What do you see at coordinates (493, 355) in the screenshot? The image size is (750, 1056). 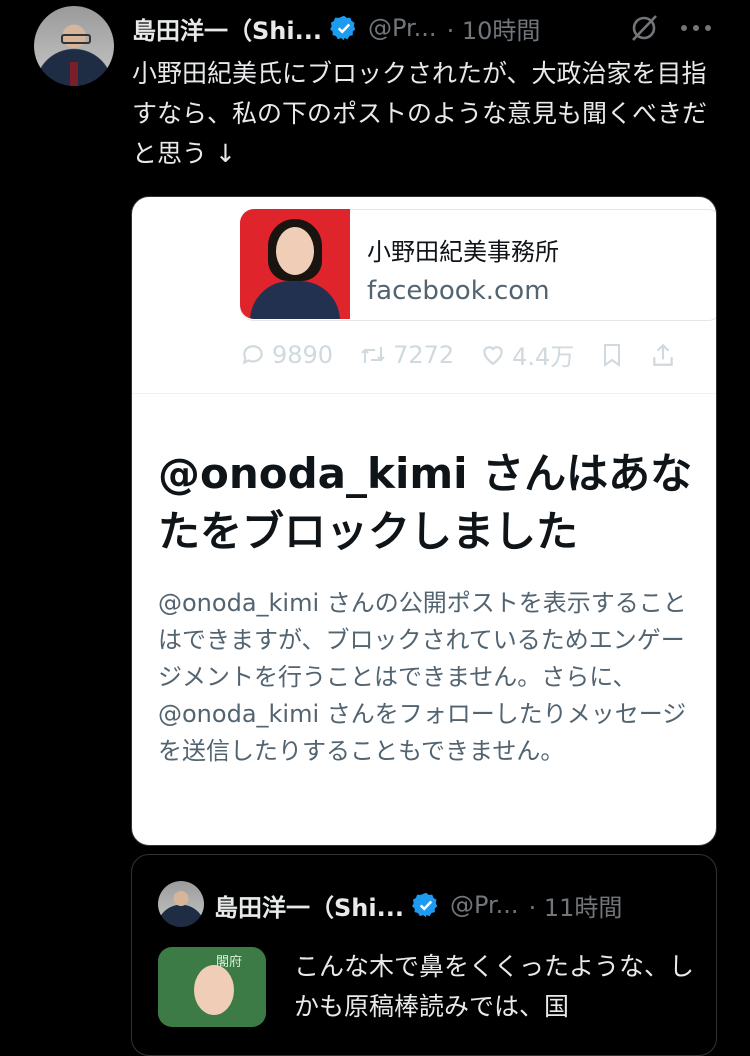 I see `like-icon` at bounding box center [493, 355].